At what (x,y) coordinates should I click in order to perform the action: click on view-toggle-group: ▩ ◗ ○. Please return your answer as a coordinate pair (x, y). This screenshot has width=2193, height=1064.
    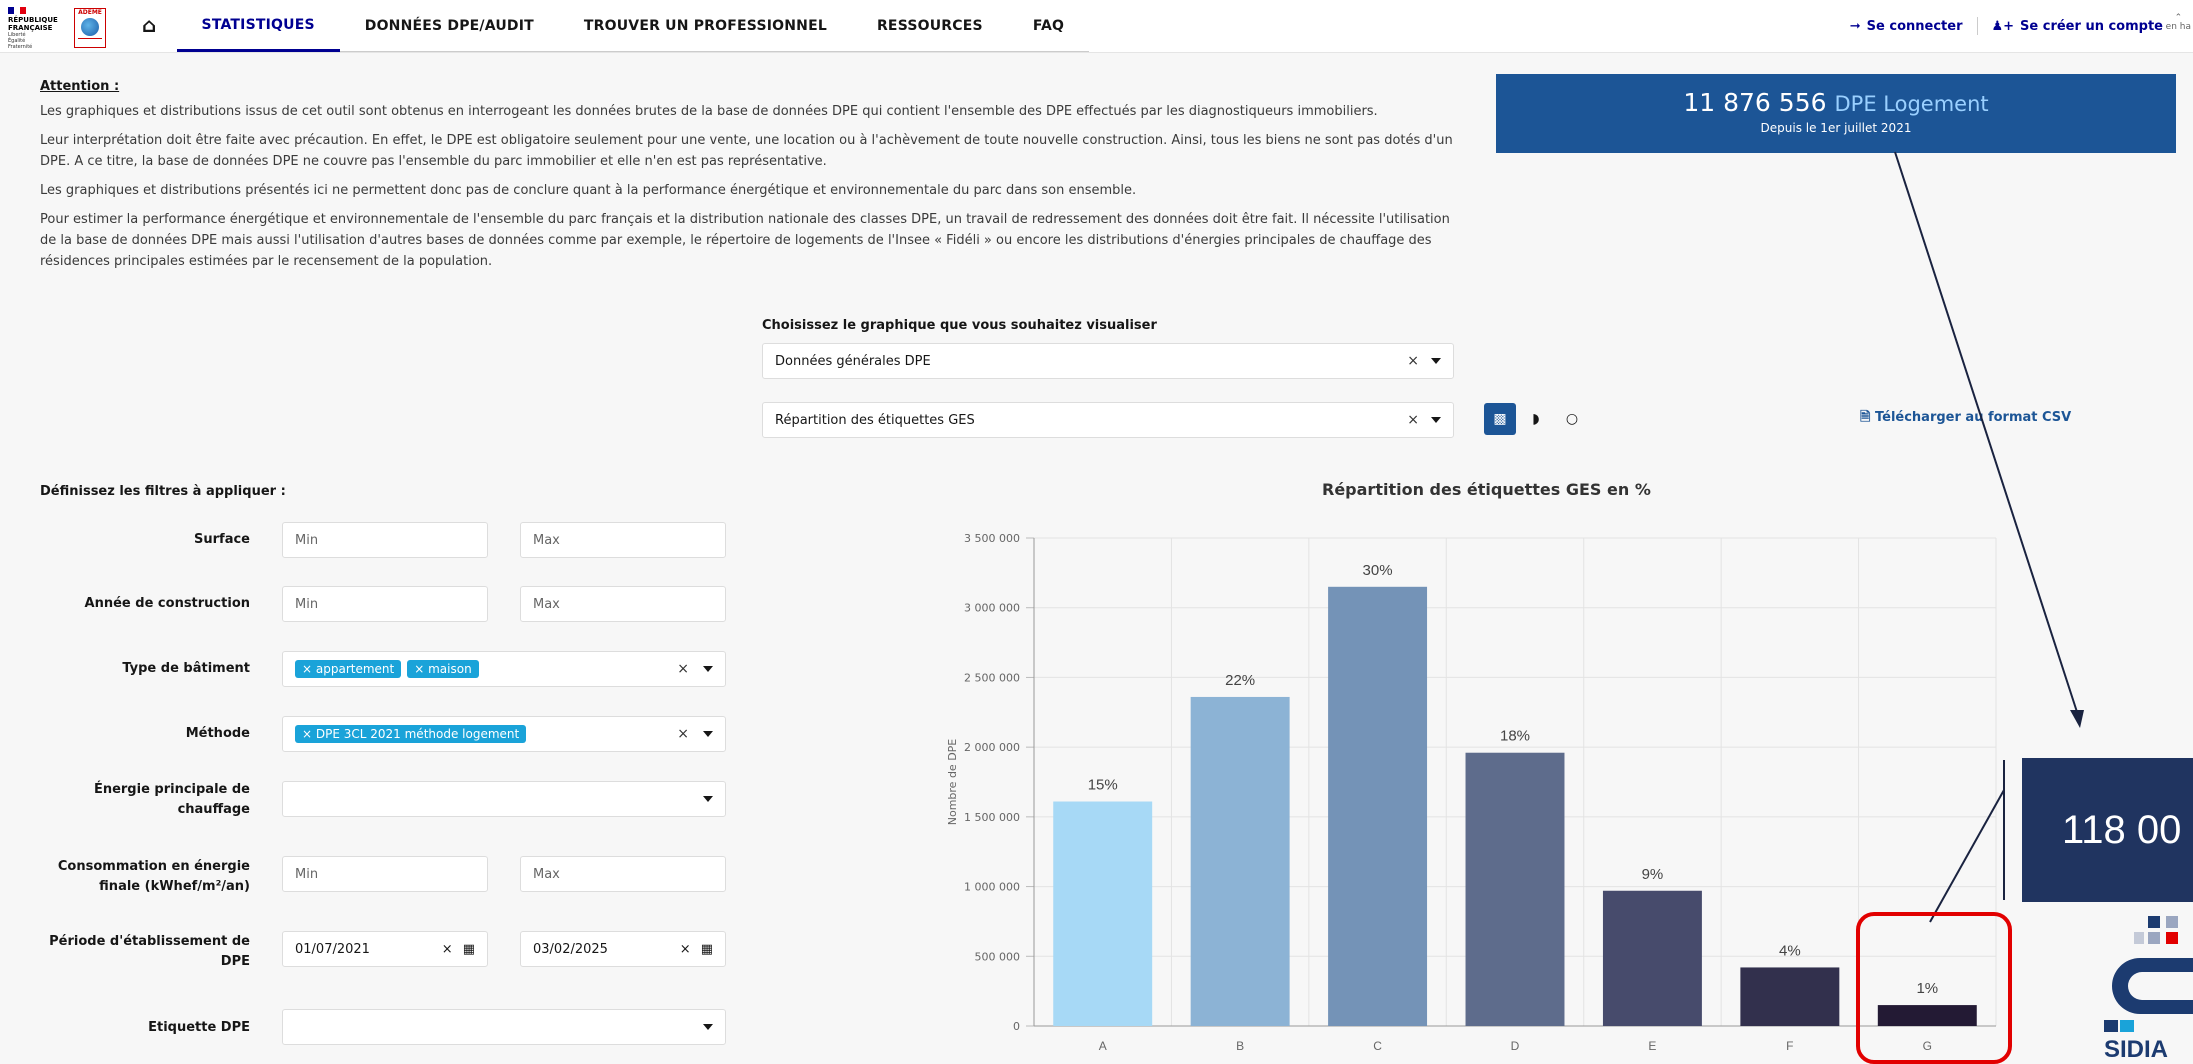
    Looking at the image, I should click on (1538, 419).